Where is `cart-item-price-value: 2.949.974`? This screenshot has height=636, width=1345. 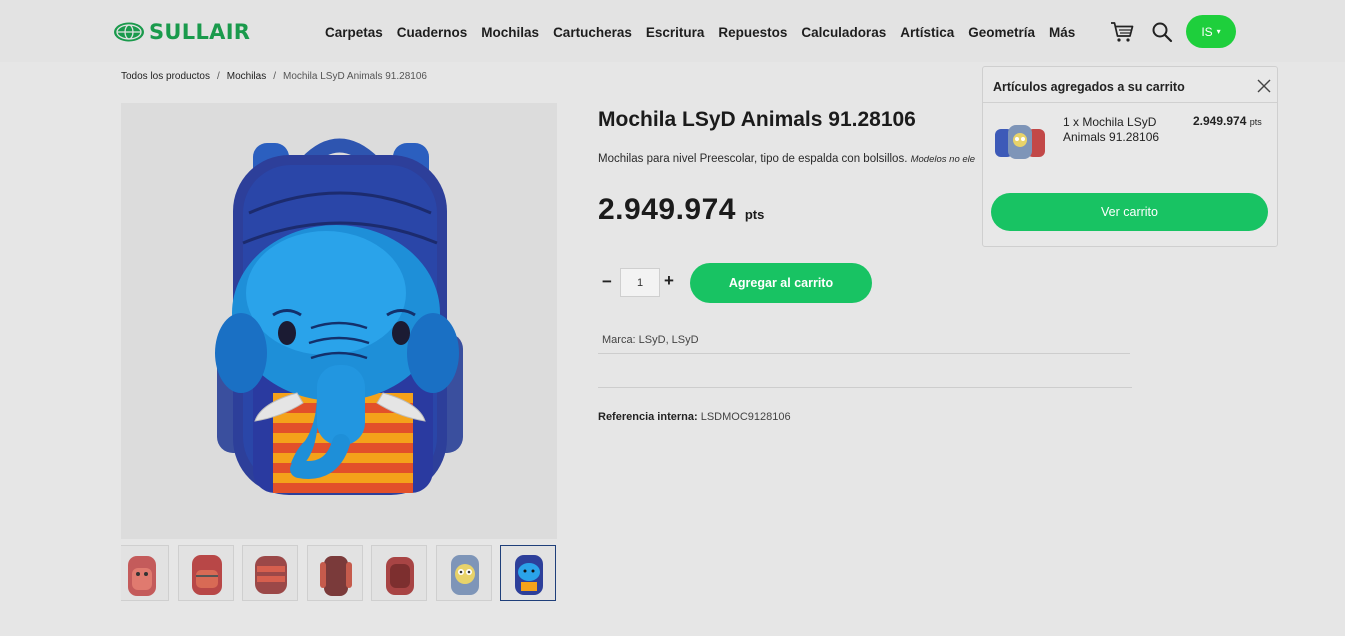
cart-item-price-value: 2.949.974 is located at coordinates (1220, 121).